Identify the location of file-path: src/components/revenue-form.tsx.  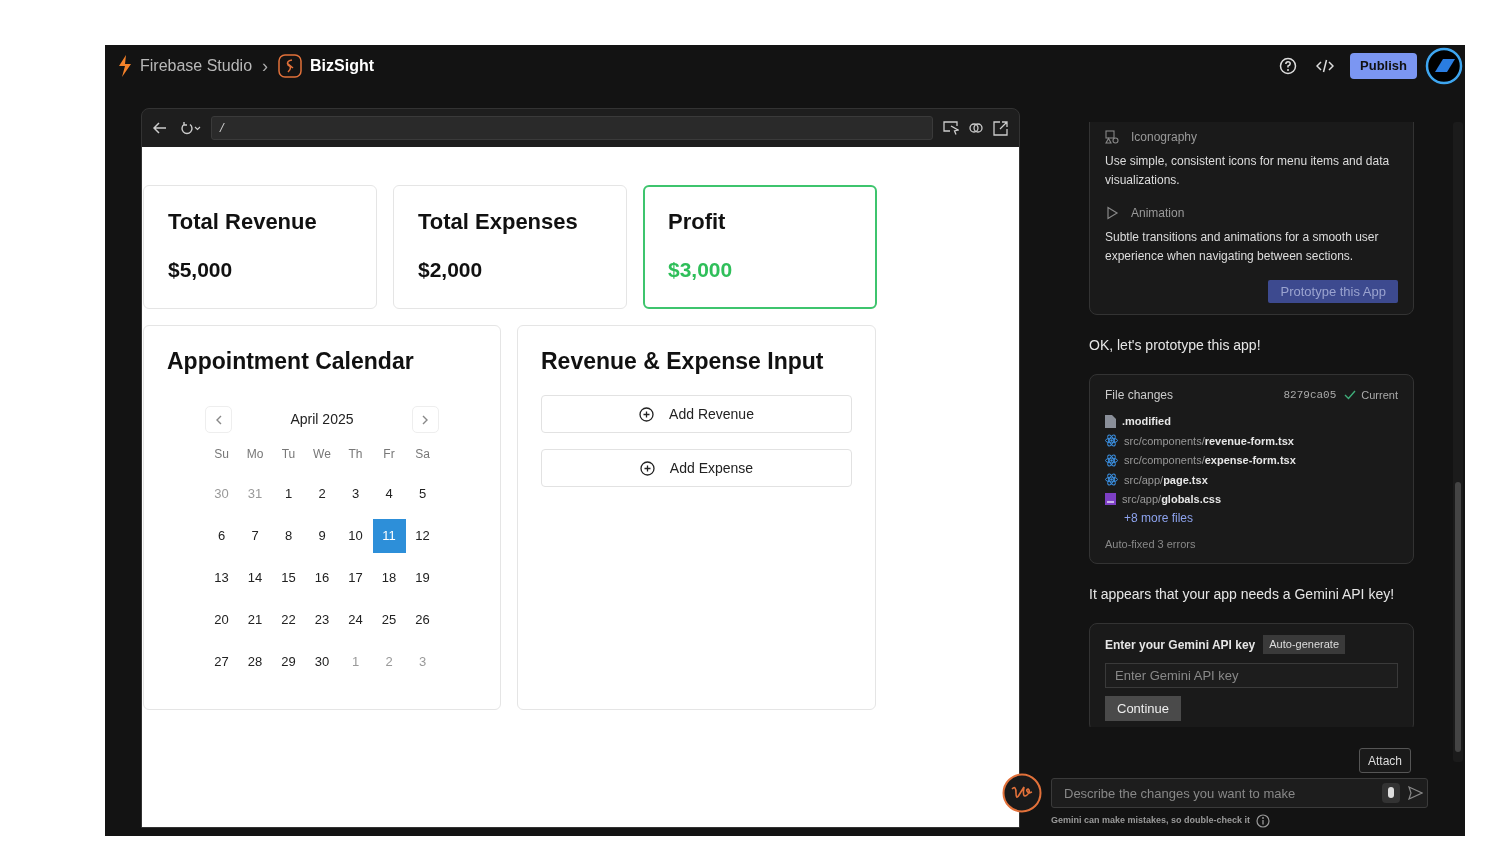
(1209, 440).